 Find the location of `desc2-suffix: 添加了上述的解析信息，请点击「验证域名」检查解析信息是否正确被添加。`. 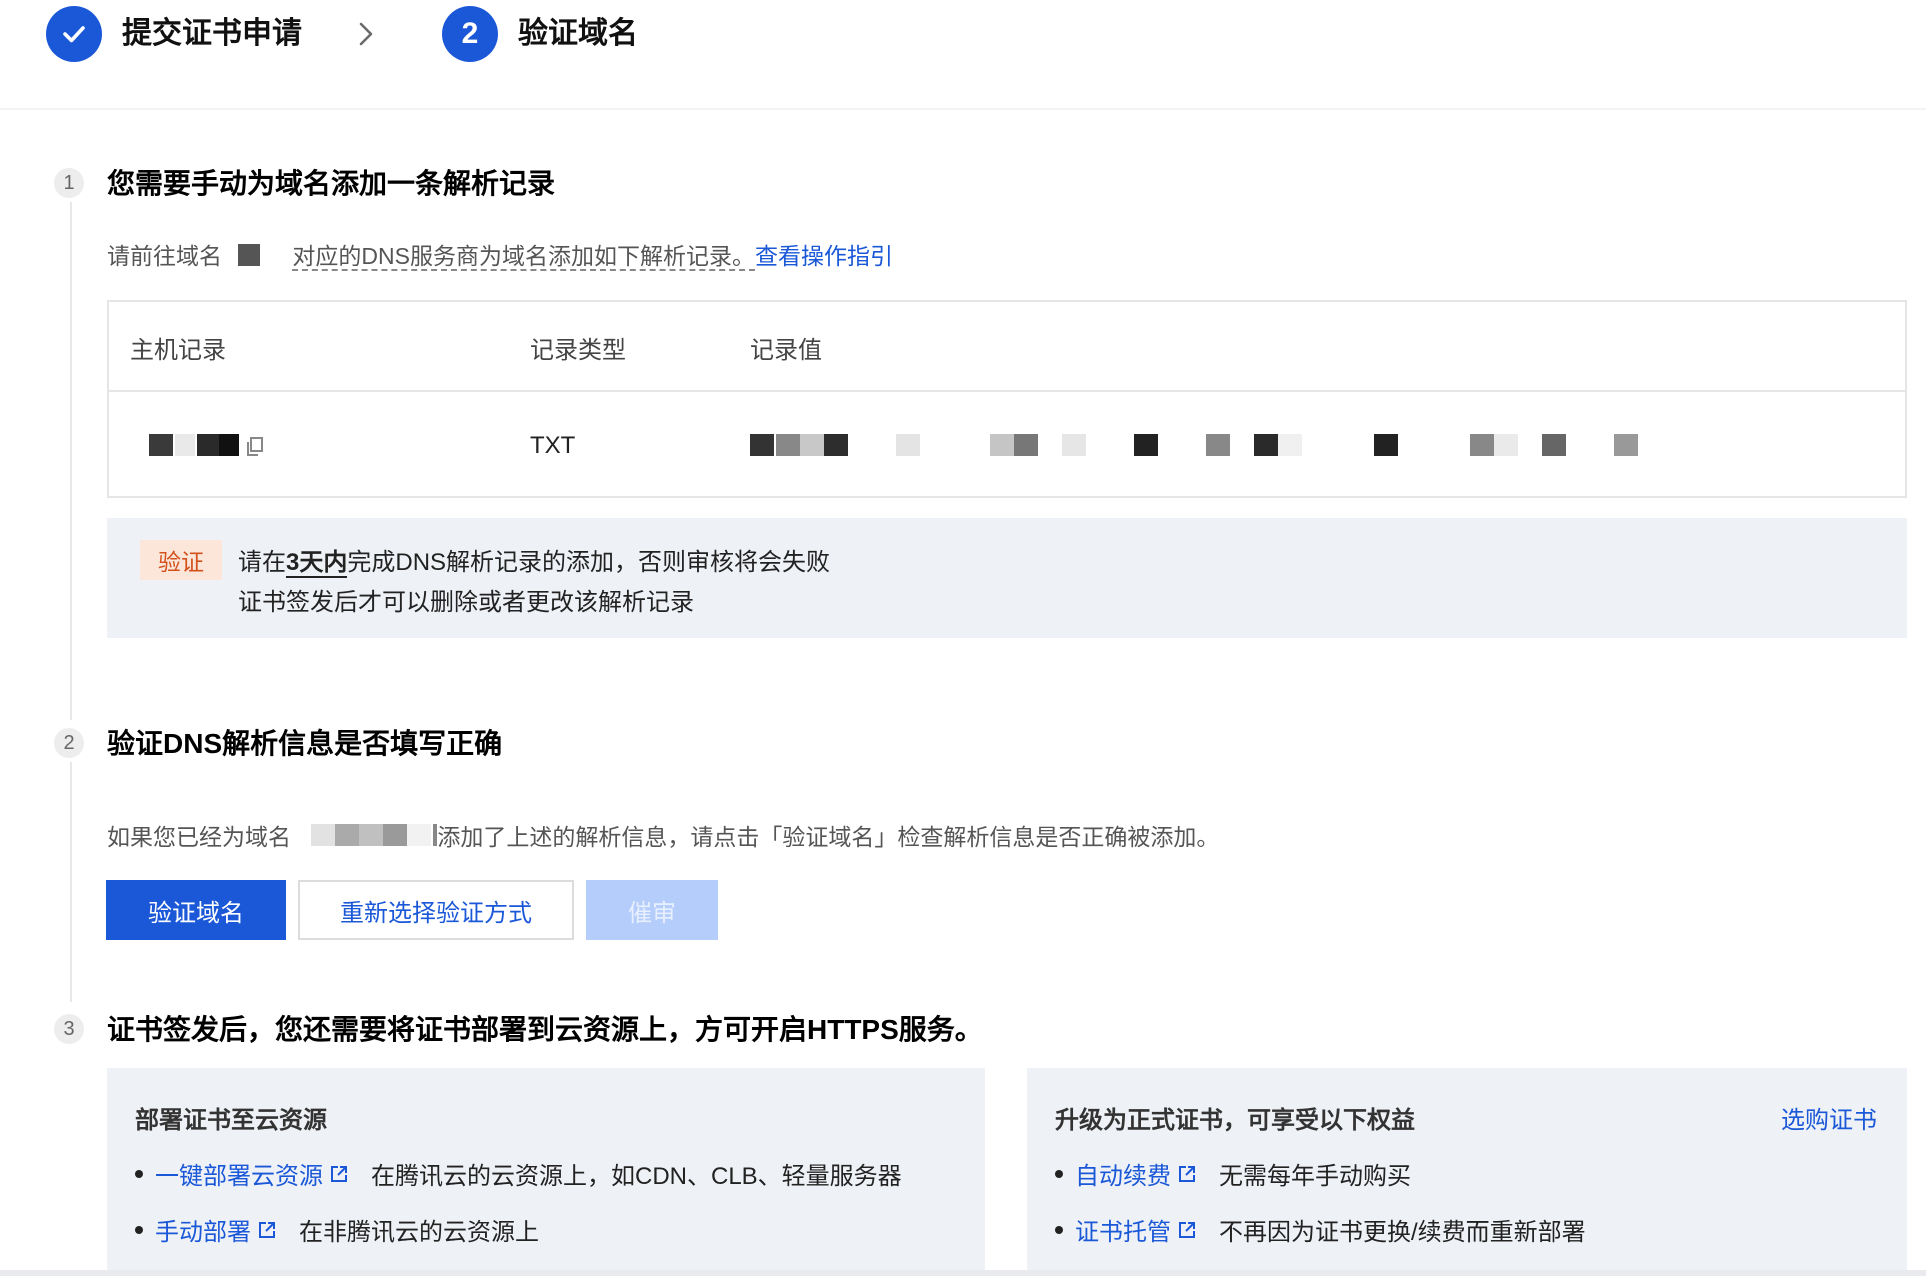

desc2-suffix: 添加了上述的解析信息，请点击「验证域名」检查解析信息是否正确被添加。 is located at coordinates (828, 837).